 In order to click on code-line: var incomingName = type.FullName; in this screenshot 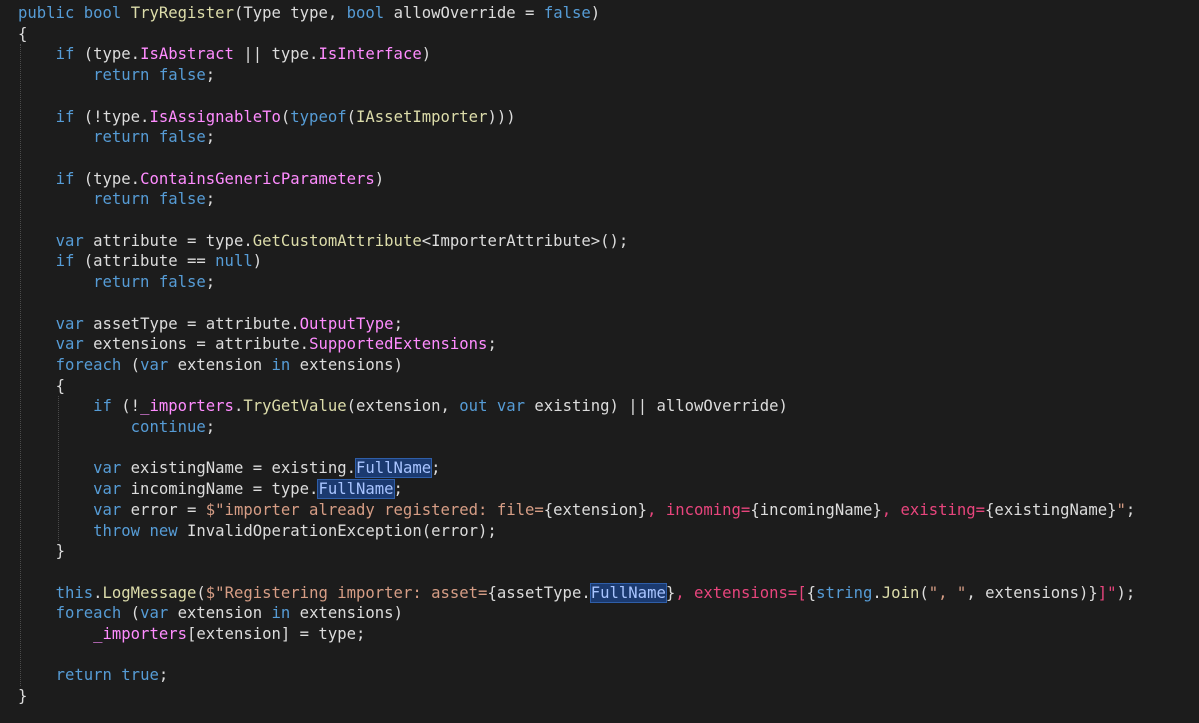, I will do `click(210, 489)`.